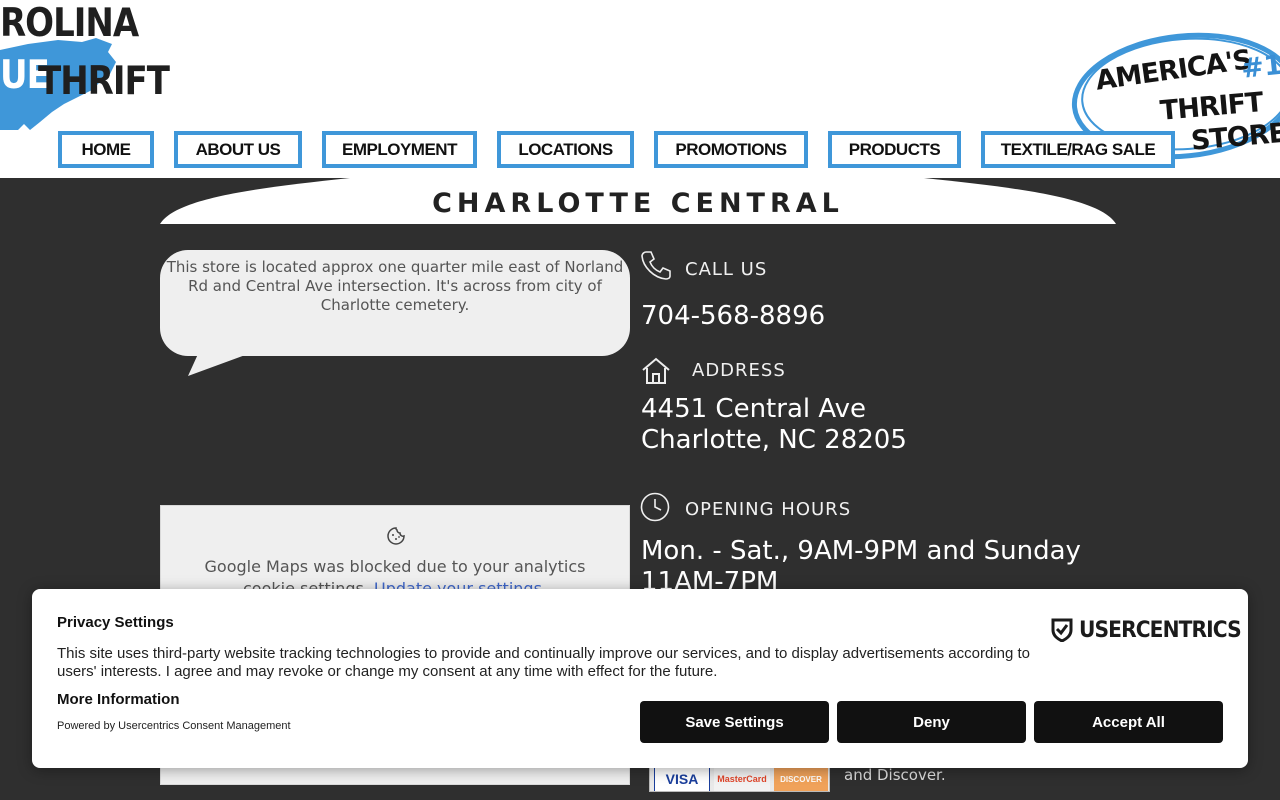 This screenshot has width=1280, height=800. I want to click on nav-textile-rag-sale: TEXTILE/RAG SALE, so click(1078, 149).